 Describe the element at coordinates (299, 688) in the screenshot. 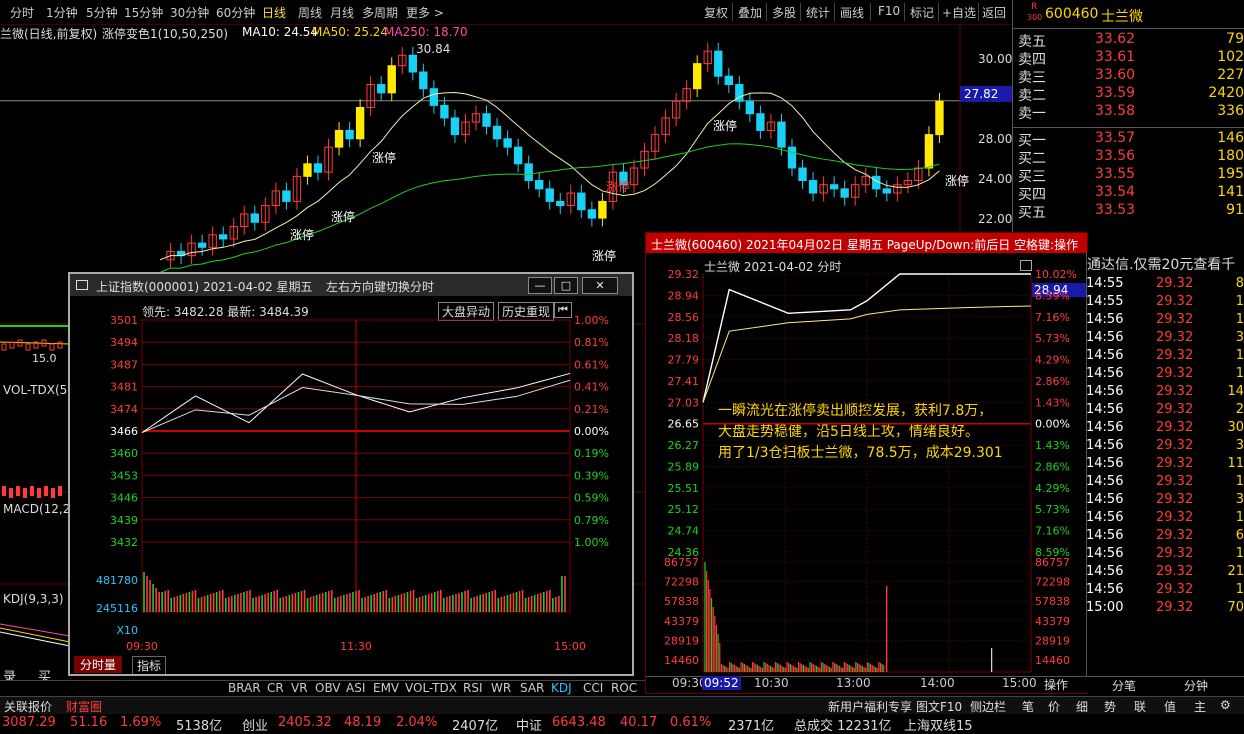

I see `tab-vr: VR` at that location.